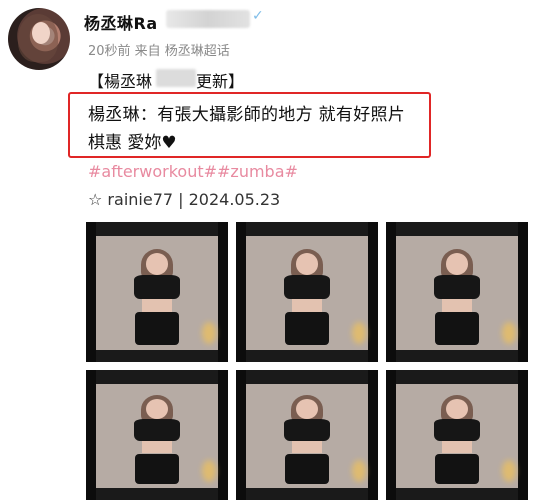 The height and width of the screenshot is (500, 559). I want to click on post-meta: 20秒前 来自 杨丞琳超话, so click(159, 51).